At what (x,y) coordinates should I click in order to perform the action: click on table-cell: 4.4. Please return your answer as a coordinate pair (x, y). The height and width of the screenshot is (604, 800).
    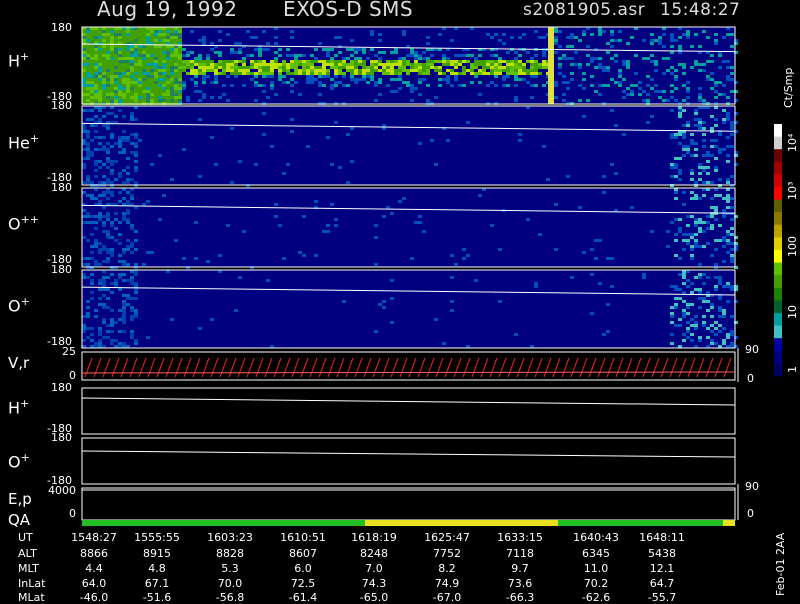
    Looking at the image, I should click on (94, 568).